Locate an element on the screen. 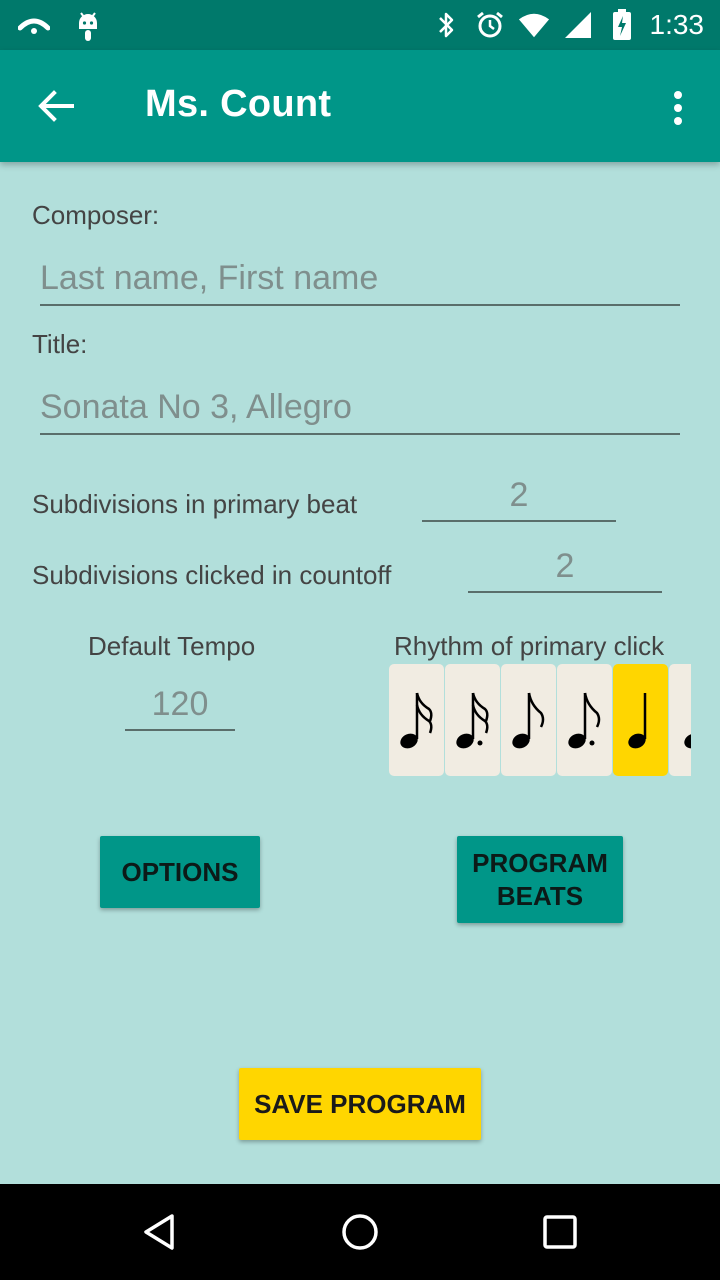 The image size is (720, 1280). options-button: OPTIONS is located at coordinates (180, 872).